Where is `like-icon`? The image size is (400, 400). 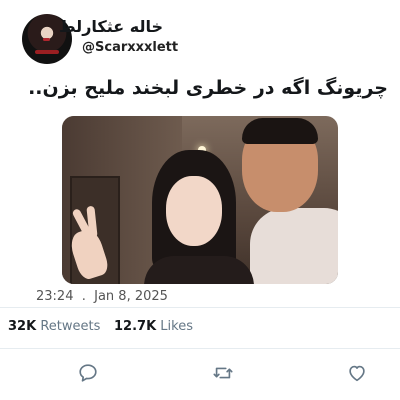
like-icon is located at coordinates (357, 373).